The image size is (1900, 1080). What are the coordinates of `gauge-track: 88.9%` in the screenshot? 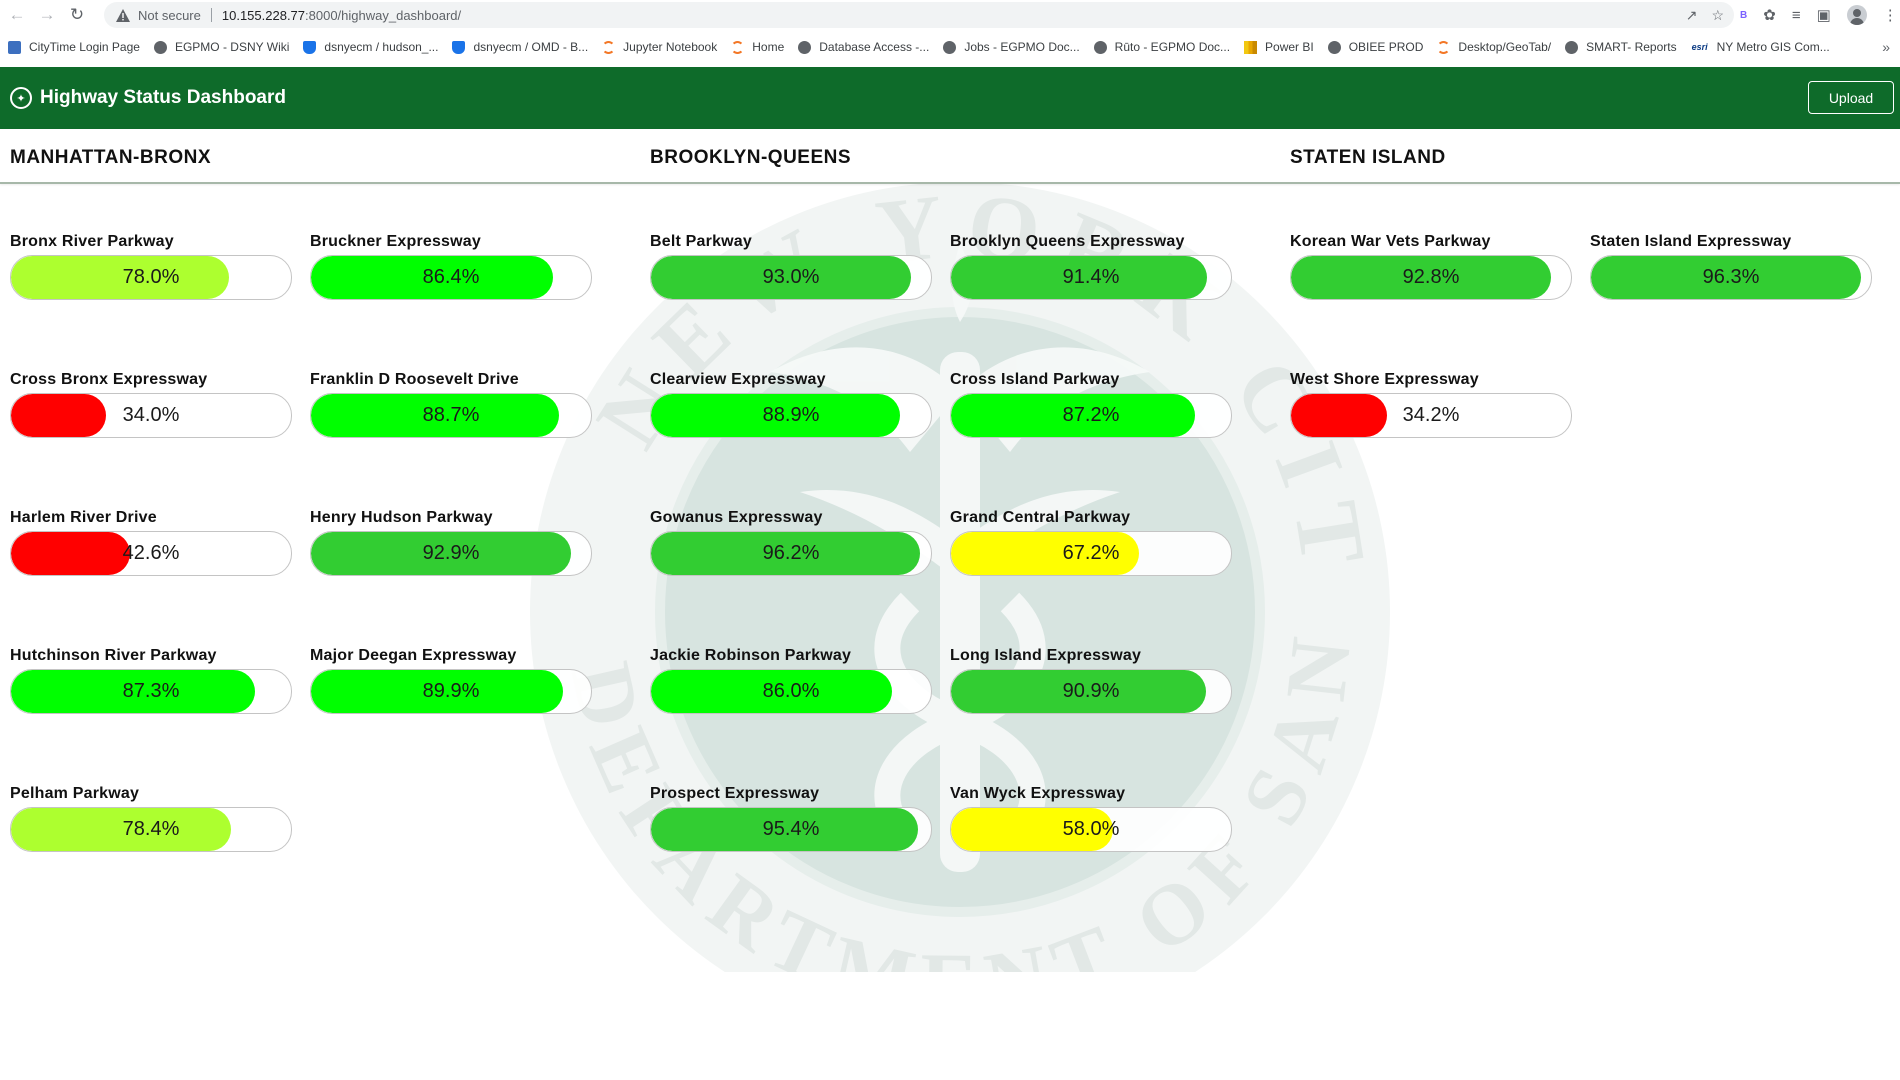 It's located at (791, 415).